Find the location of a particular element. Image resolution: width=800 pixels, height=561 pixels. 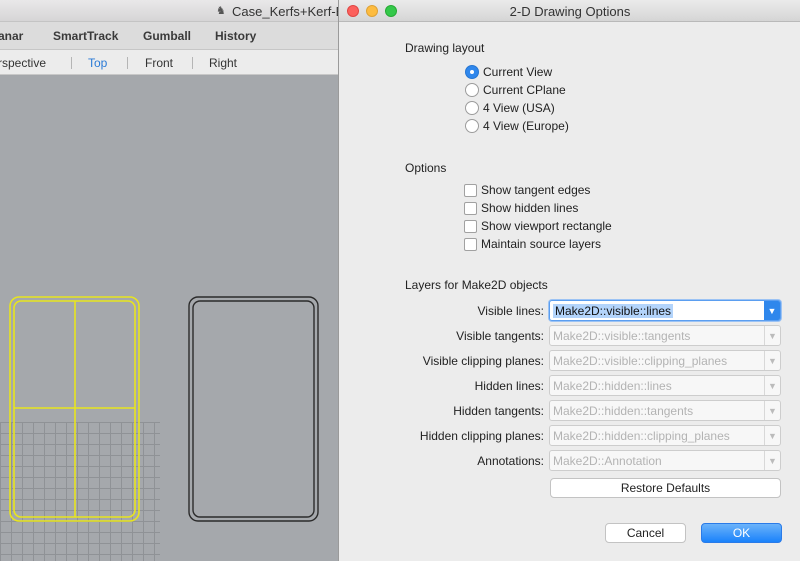

checkbox-show-tangent-edges: Show tangent edges is located at coordinates (527, 190).